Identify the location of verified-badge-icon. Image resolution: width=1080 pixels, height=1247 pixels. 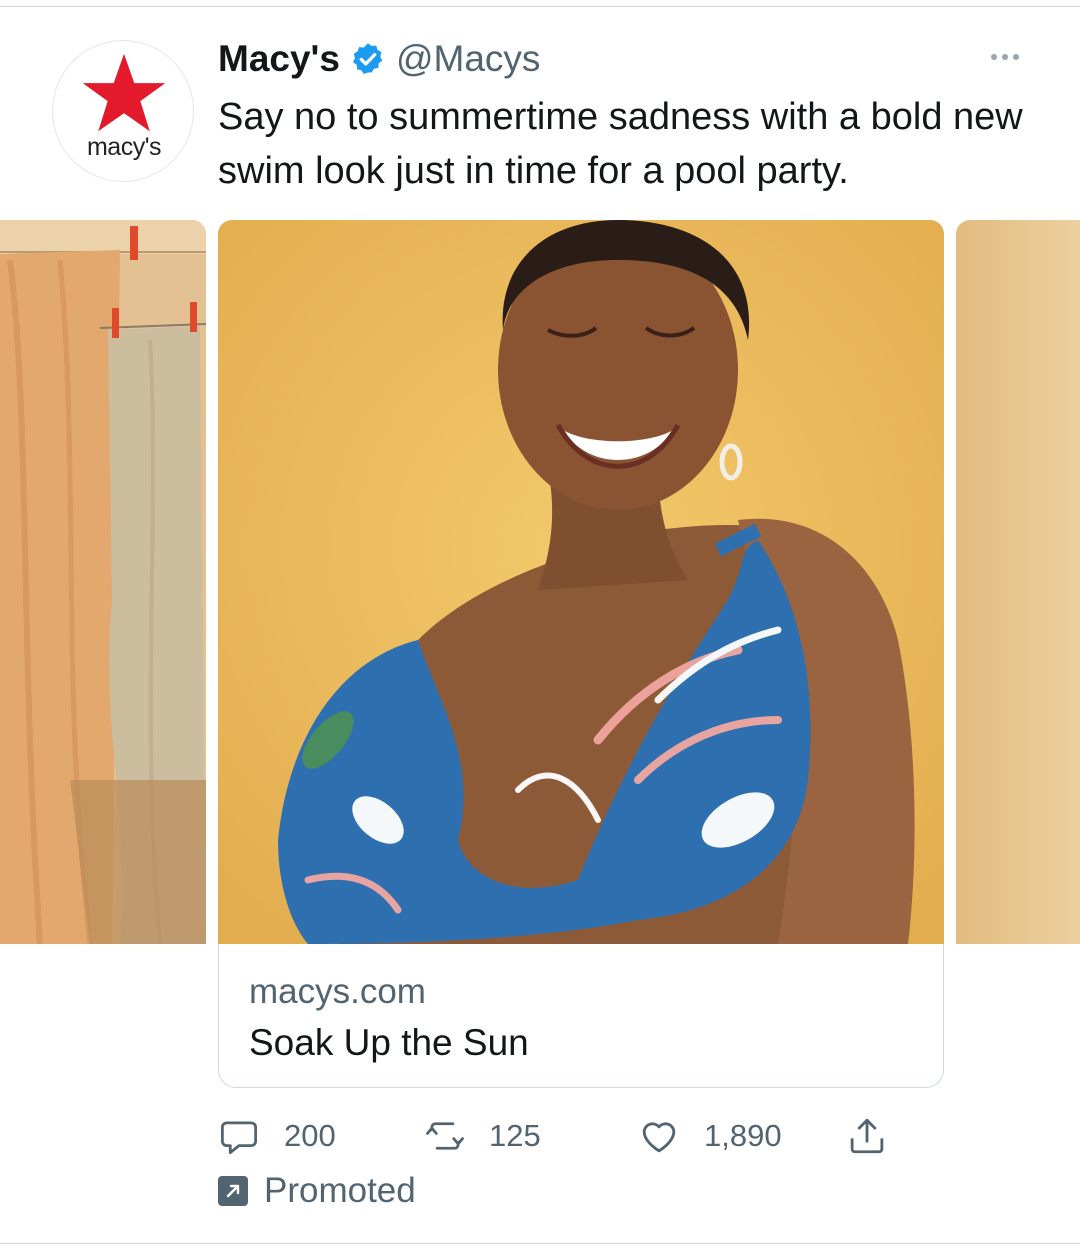
(368, 59).